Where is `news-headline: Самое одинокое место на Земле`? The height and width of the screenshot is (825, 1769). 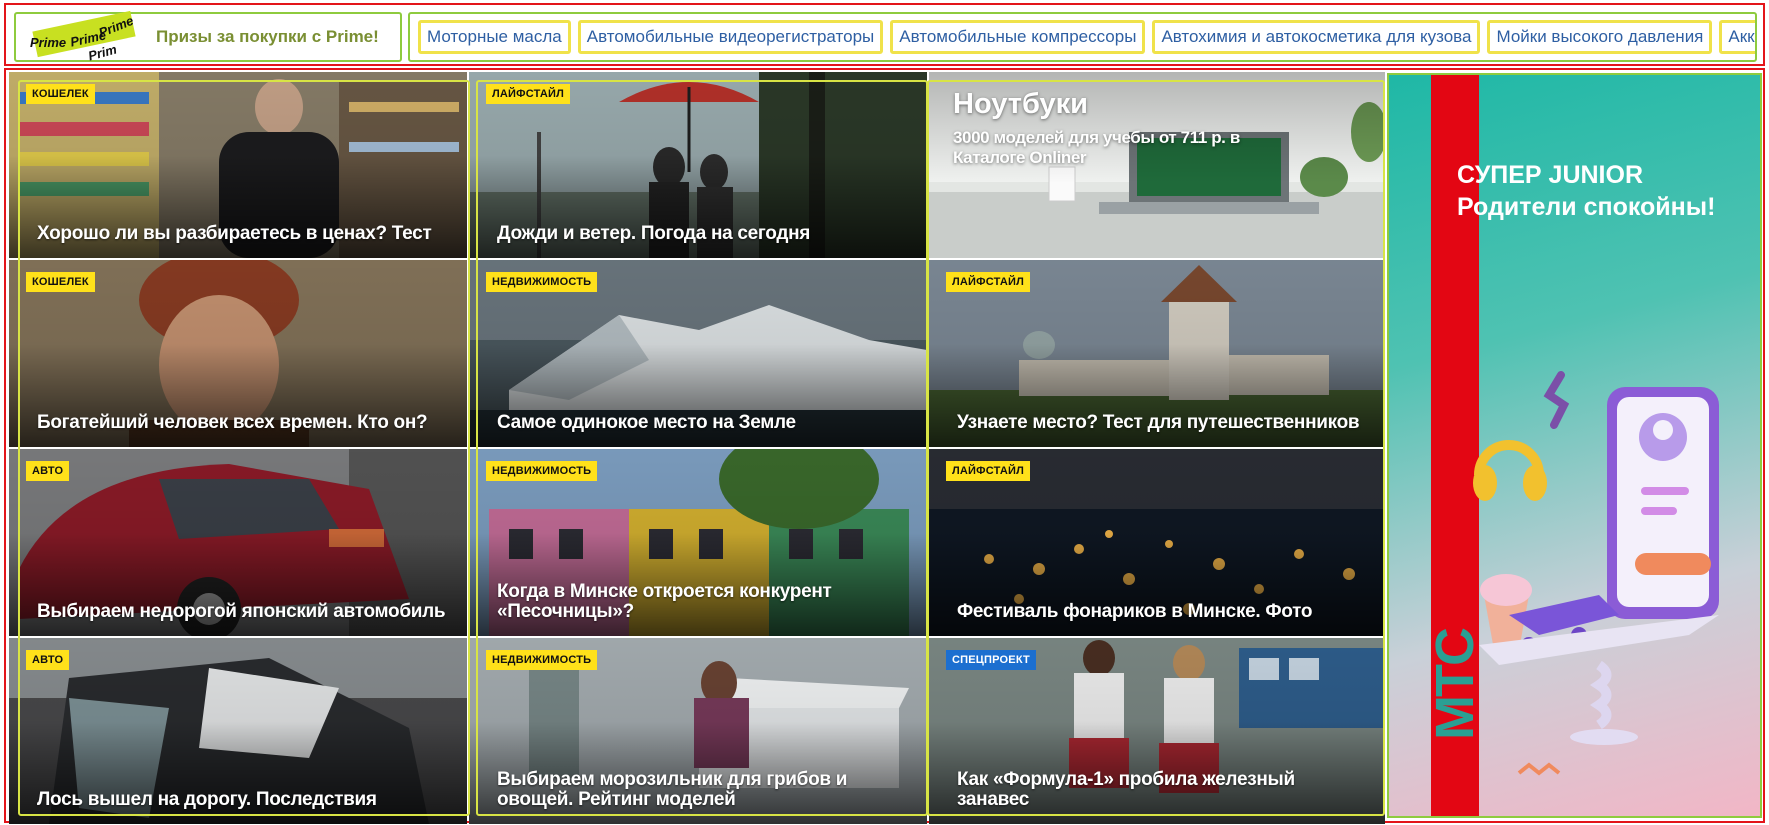
news-headline: Самое одинокое место на Земле is located at coordinates (702, 423).